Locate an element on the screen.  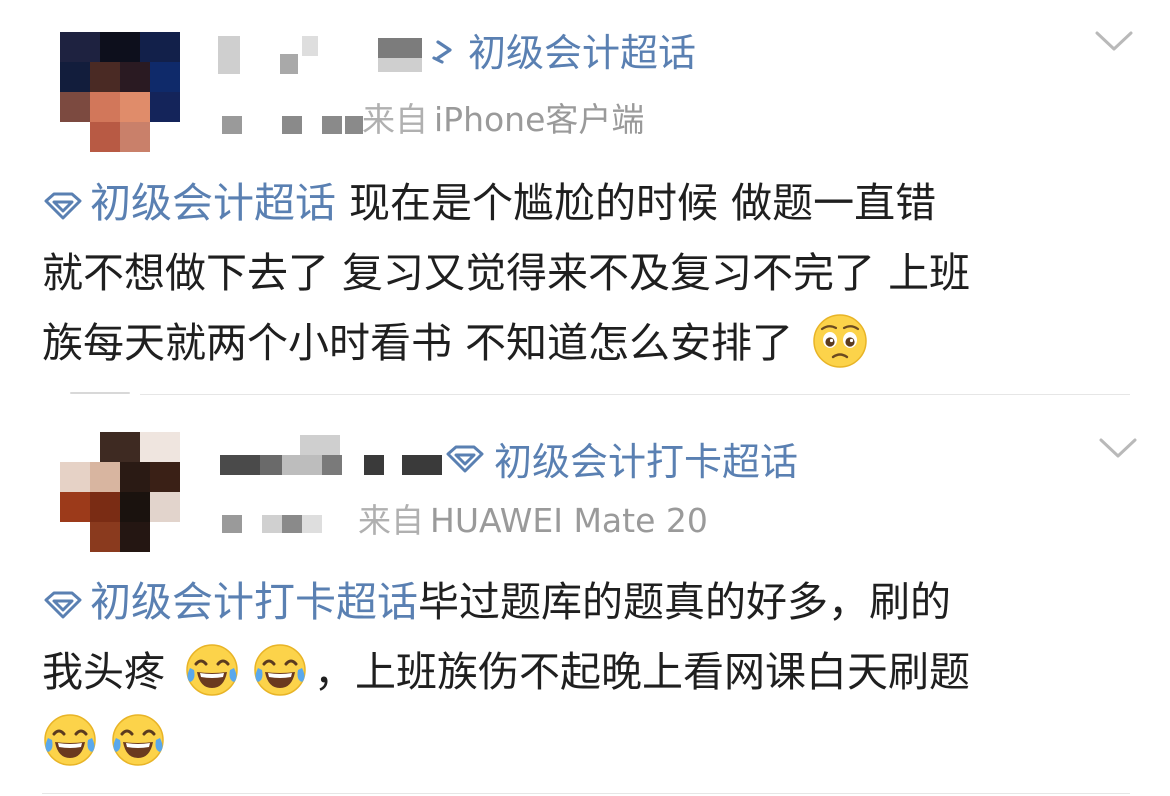
topic-tag-link: 初级会计超话 is located at coordinates (564, 49).